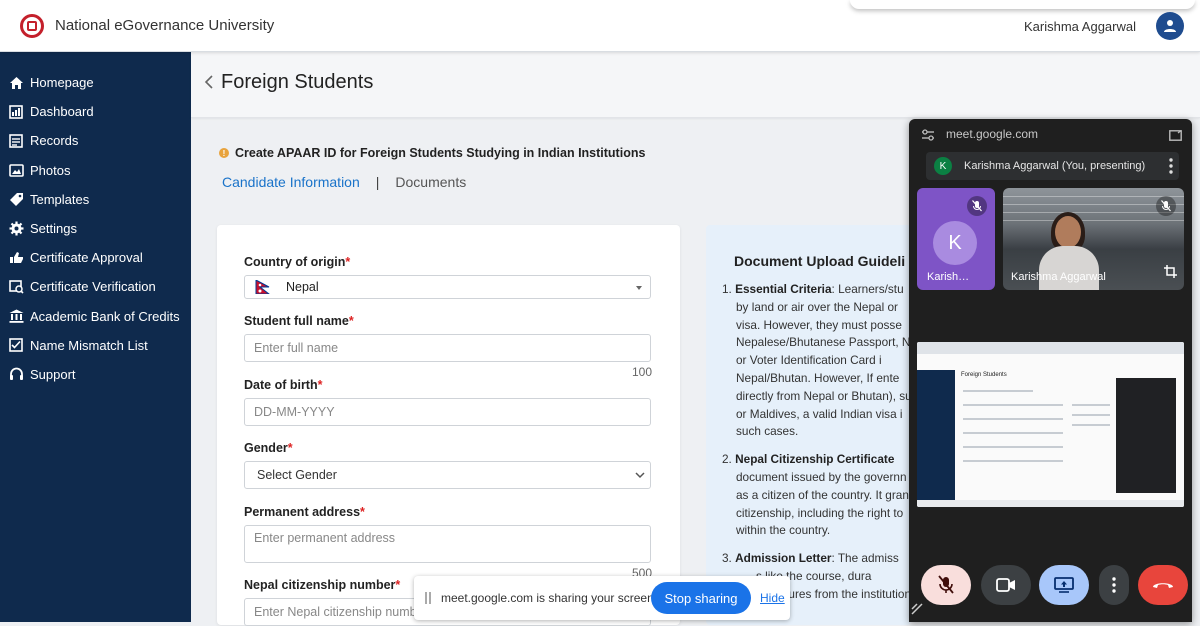  What do you see at coordinates (16, 170) in the screenshot?
I see `photos-icon` at bounding box center [16, 170].